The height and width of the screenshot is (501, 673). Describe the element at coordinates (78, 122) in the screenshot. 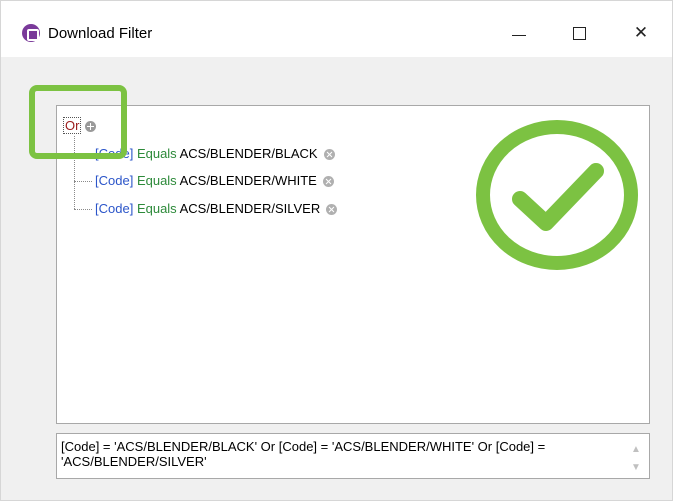

I see `highlight-annotation-box` at that location.